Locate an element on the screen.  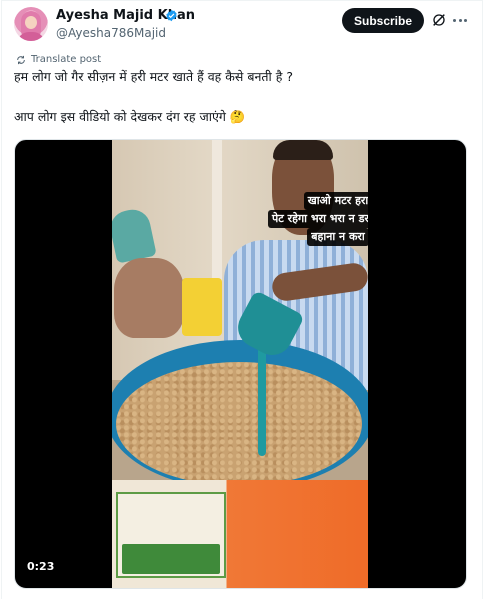
caption-line: बहाना न करा is located at coordinates (337, 237).